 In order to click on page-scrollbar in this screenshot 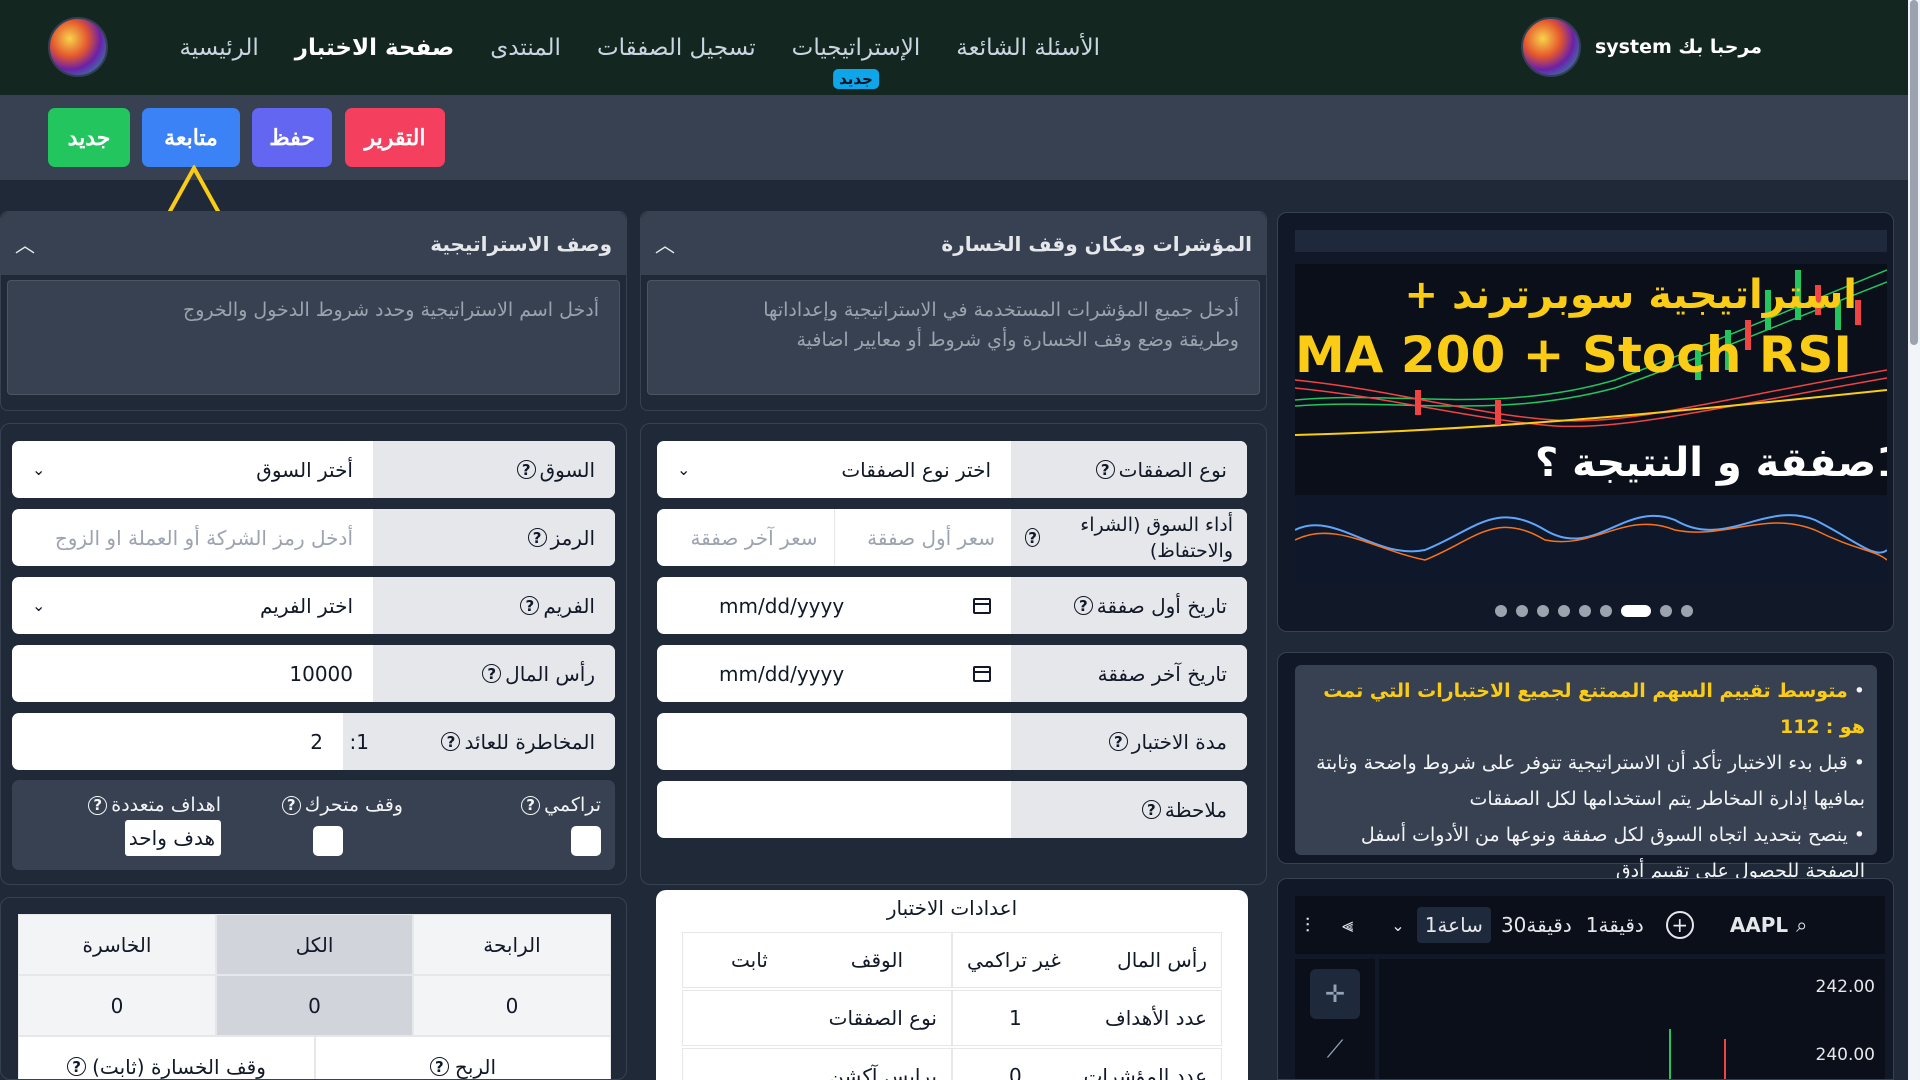, I will do `click(1914, 540)`.